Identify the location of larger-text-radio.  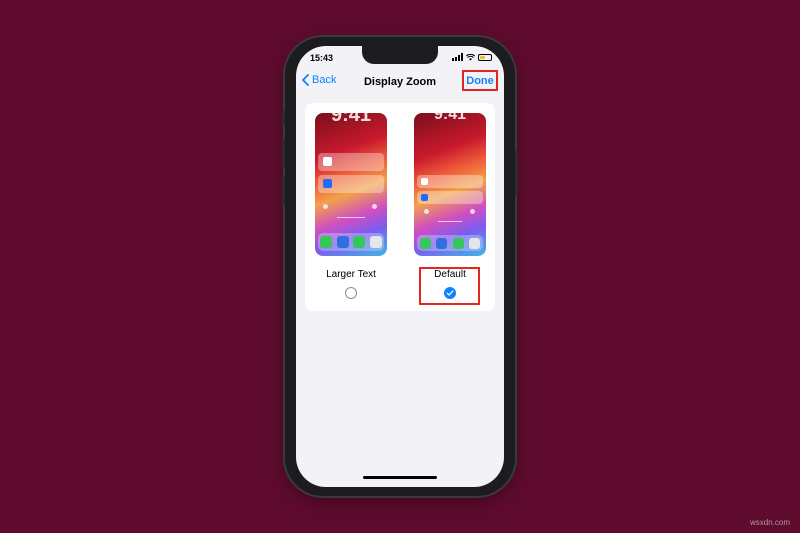
(351, 293).